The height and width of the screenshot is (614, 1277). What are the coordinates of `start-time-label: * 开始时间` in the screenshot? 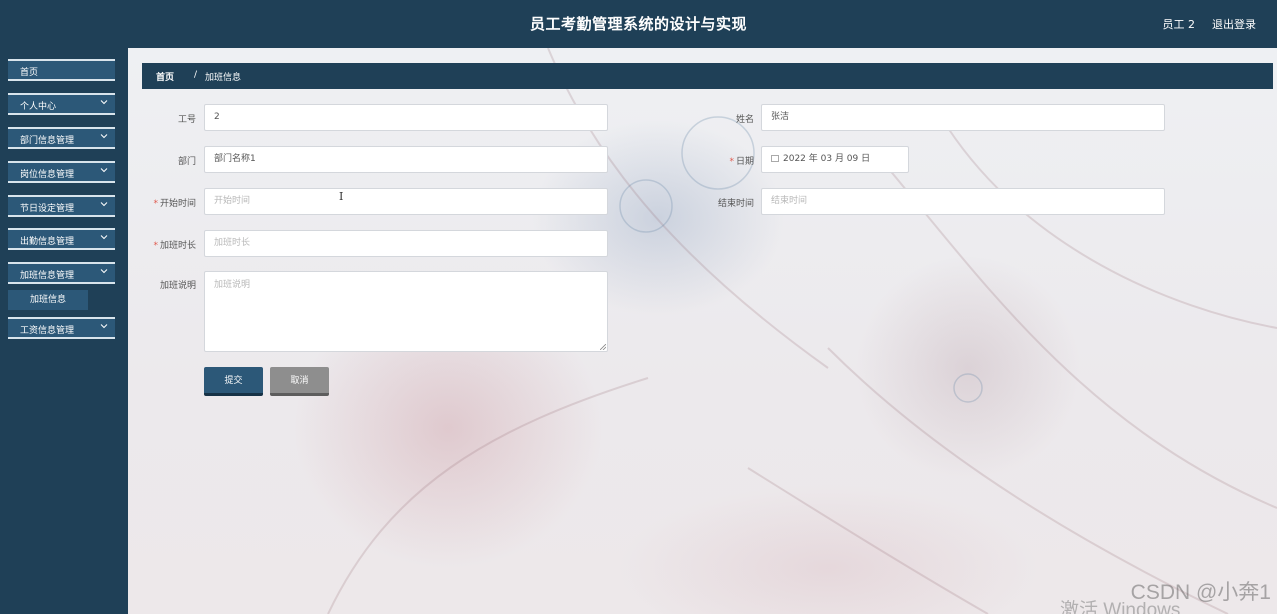 It's located at (174, 204).